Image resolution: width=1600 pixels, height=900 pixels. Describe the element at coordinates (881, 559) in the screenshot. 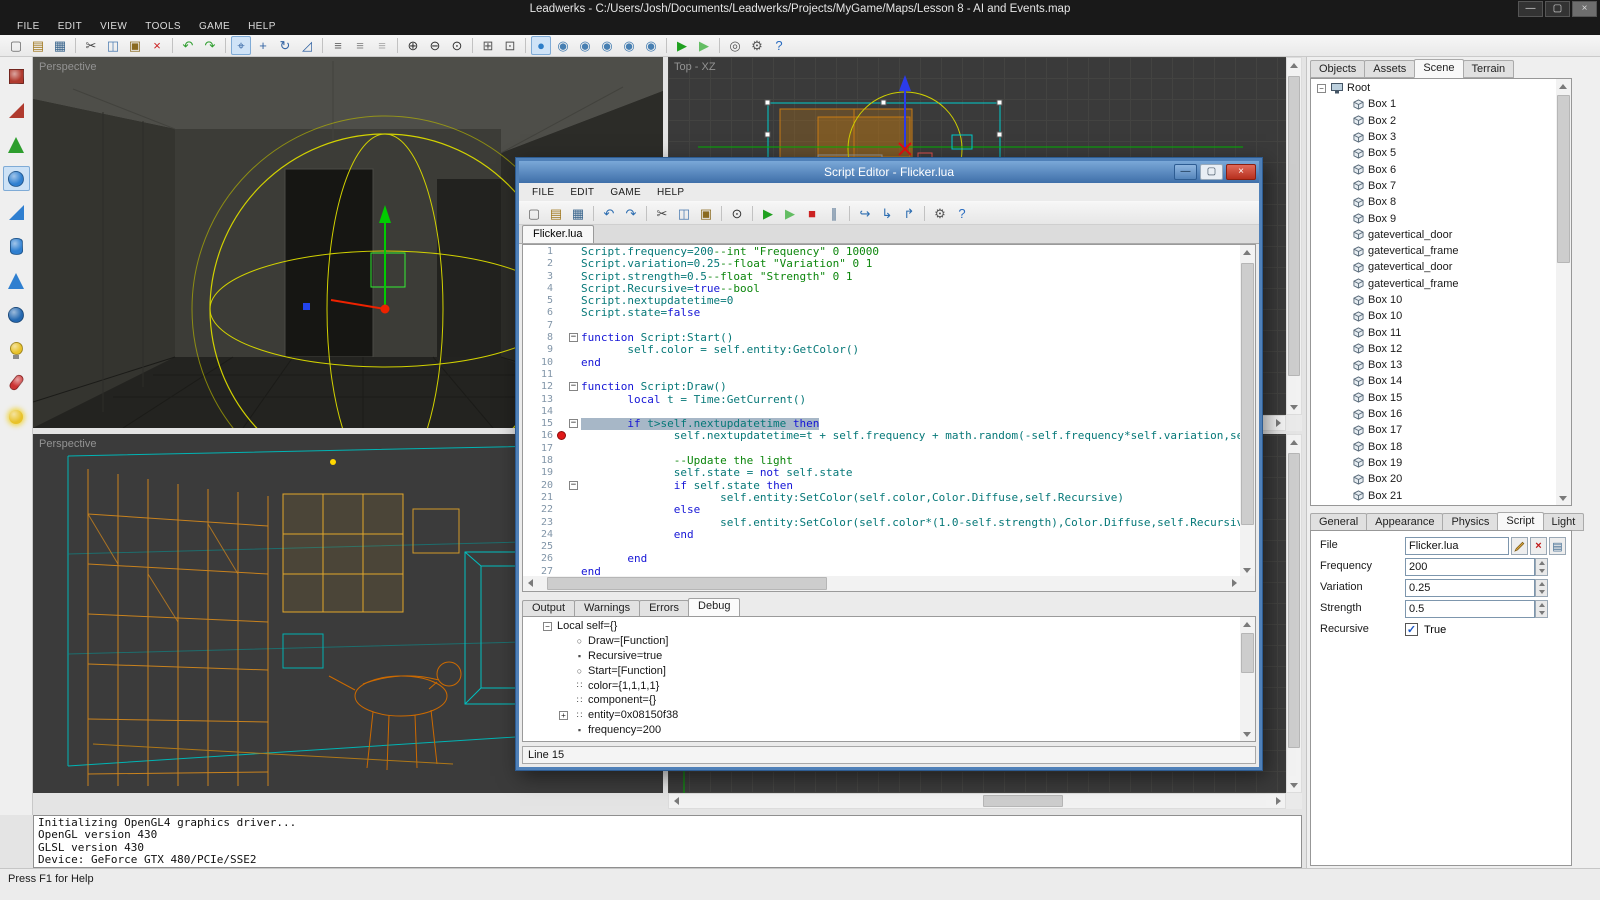

I see `code-line: 26 end` at that location.